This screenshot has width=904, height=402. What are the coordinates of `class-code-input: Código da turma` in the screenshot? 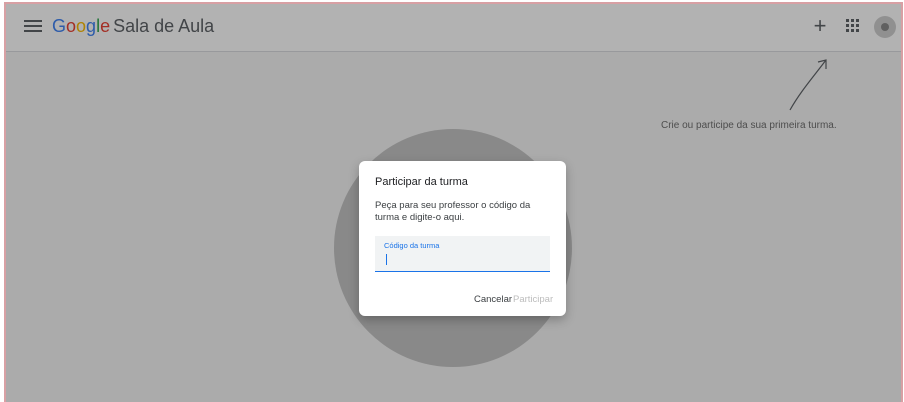 It's located at (462, 254).